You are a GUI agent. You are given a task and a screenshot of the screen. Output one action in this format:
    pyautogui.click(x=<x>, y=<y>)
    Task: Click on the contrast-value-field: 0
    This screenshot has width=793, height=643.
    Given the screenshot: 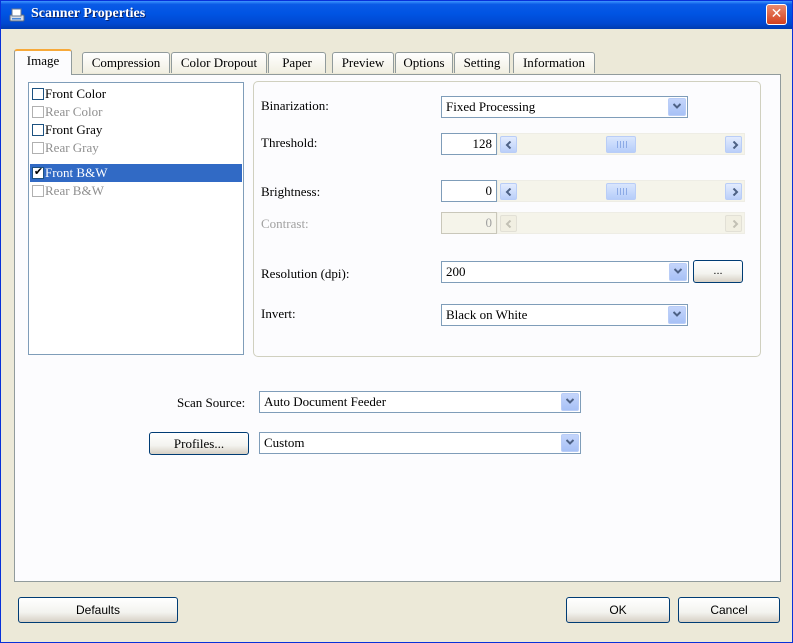 What is the action you would take?
    pyautogui.click(x=469, y=223)
    